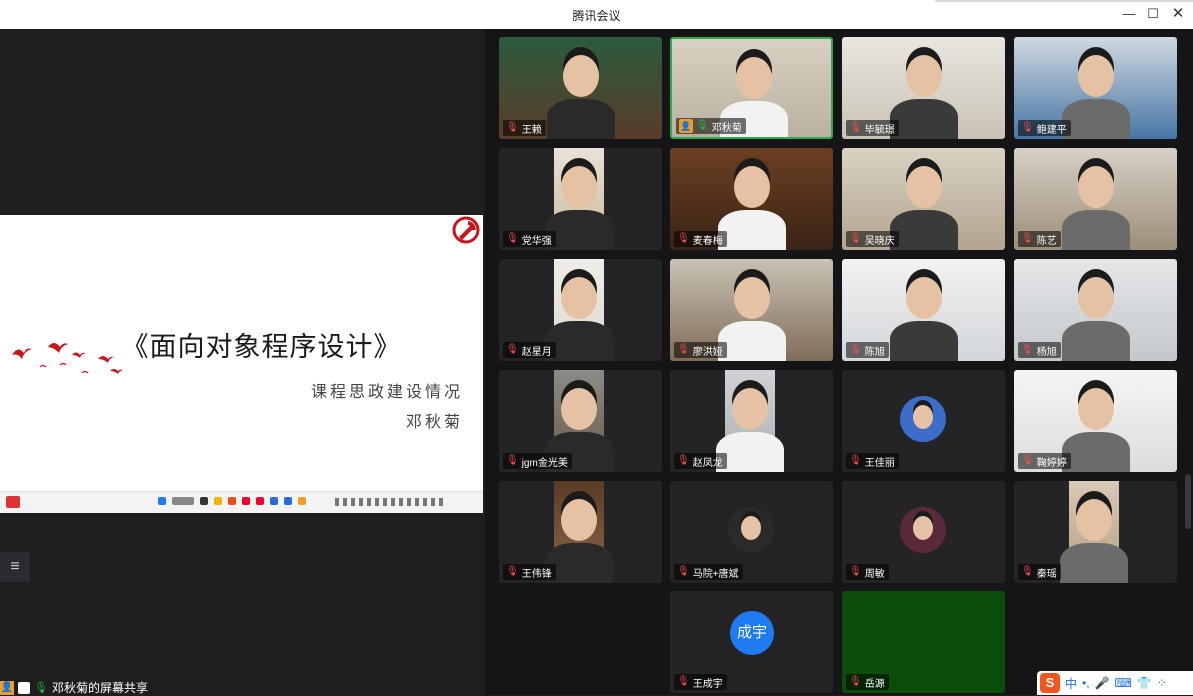 This screenshot has width=1193, height=696. I want to click on participant-name: 陈旭, so click(874, 352).